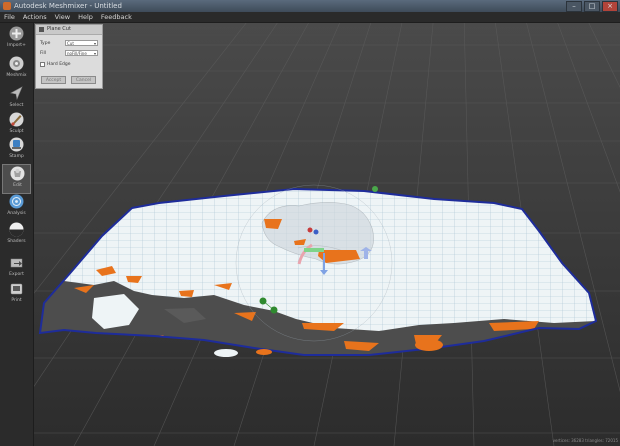  I want to click on edit-icon, so click(17, 173).